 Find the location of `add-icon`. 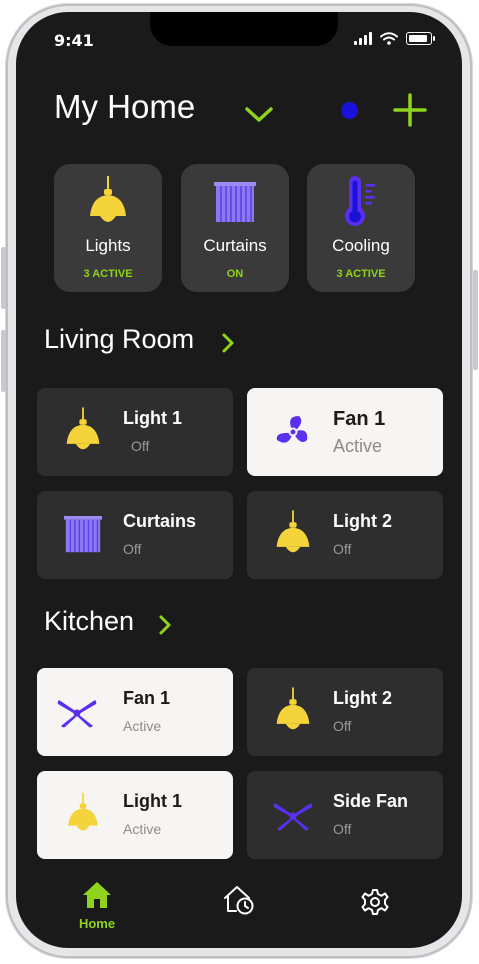

add-icon is located at coordinates (410, 110).